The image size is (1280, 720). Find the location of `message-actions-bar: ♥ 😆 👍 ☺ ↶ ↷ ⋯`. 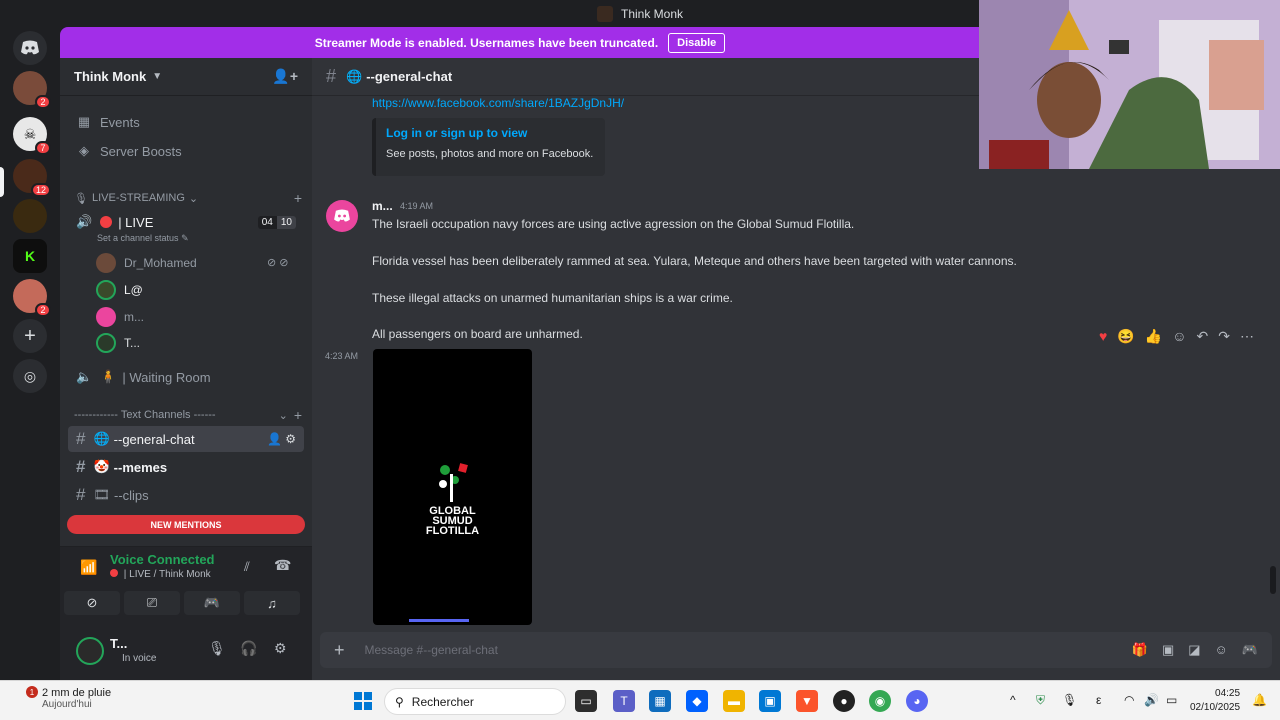

message-actions-bar: ♥ 😆 👍 ☺ ↶ ↷ ⋯ is located at coordinates (1176, 336).